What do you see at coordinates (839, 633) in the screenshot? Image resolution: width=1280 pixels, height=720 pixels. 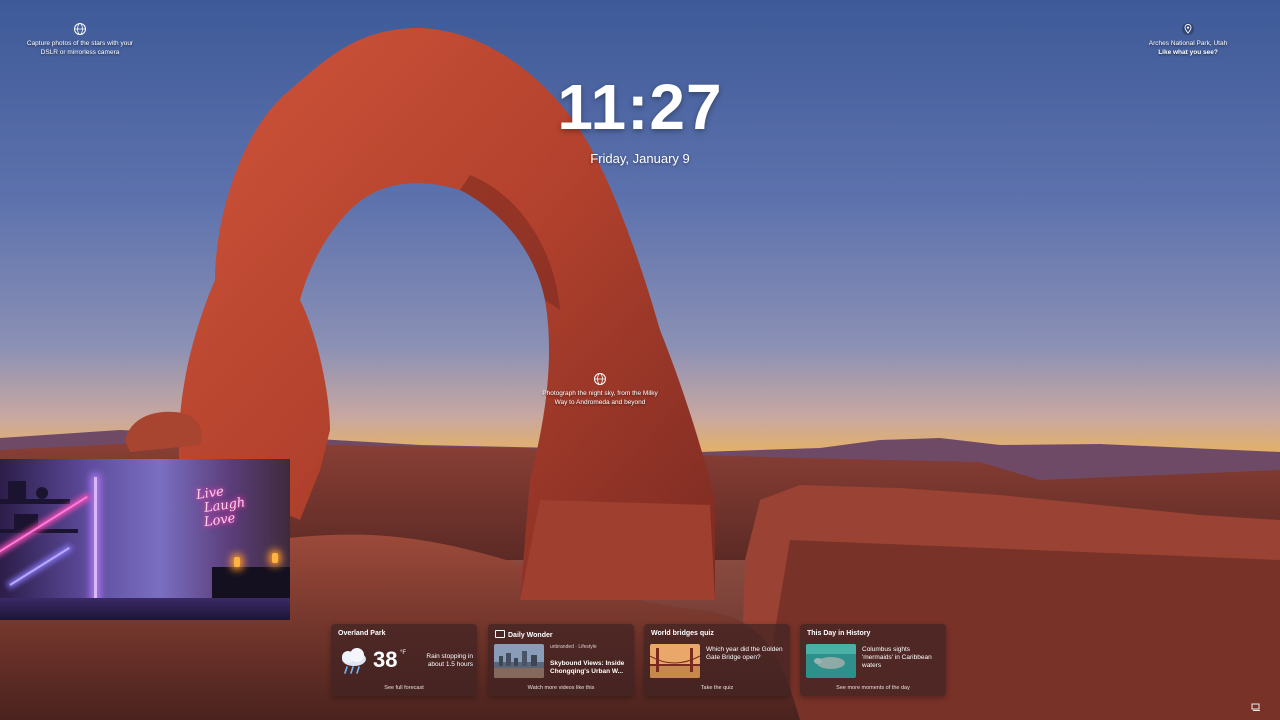 I see `history-title: This Day in History` at bounding box center [839, 633].